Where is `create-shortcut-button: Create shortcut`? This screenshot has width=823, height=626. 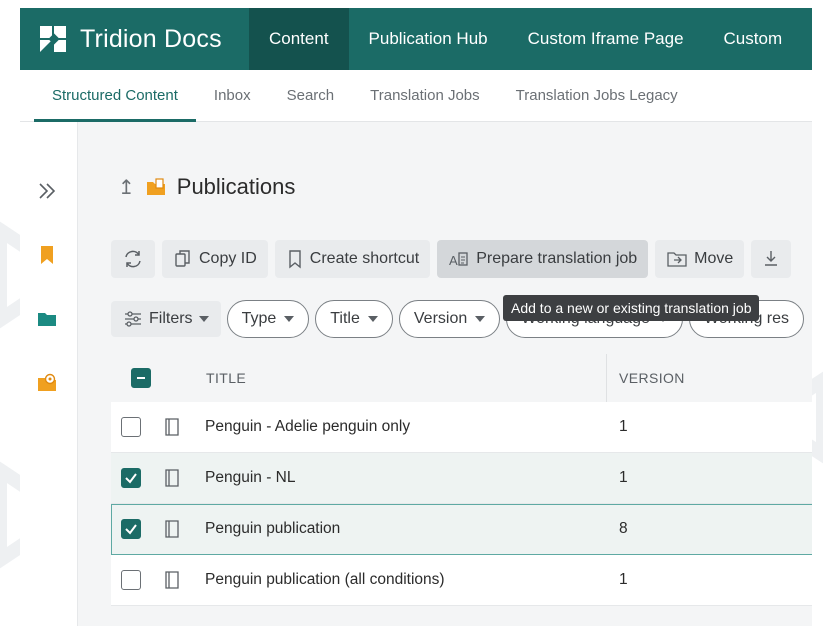 create-shortcut-button: Create shortcut is located at coordinates (352, 259).